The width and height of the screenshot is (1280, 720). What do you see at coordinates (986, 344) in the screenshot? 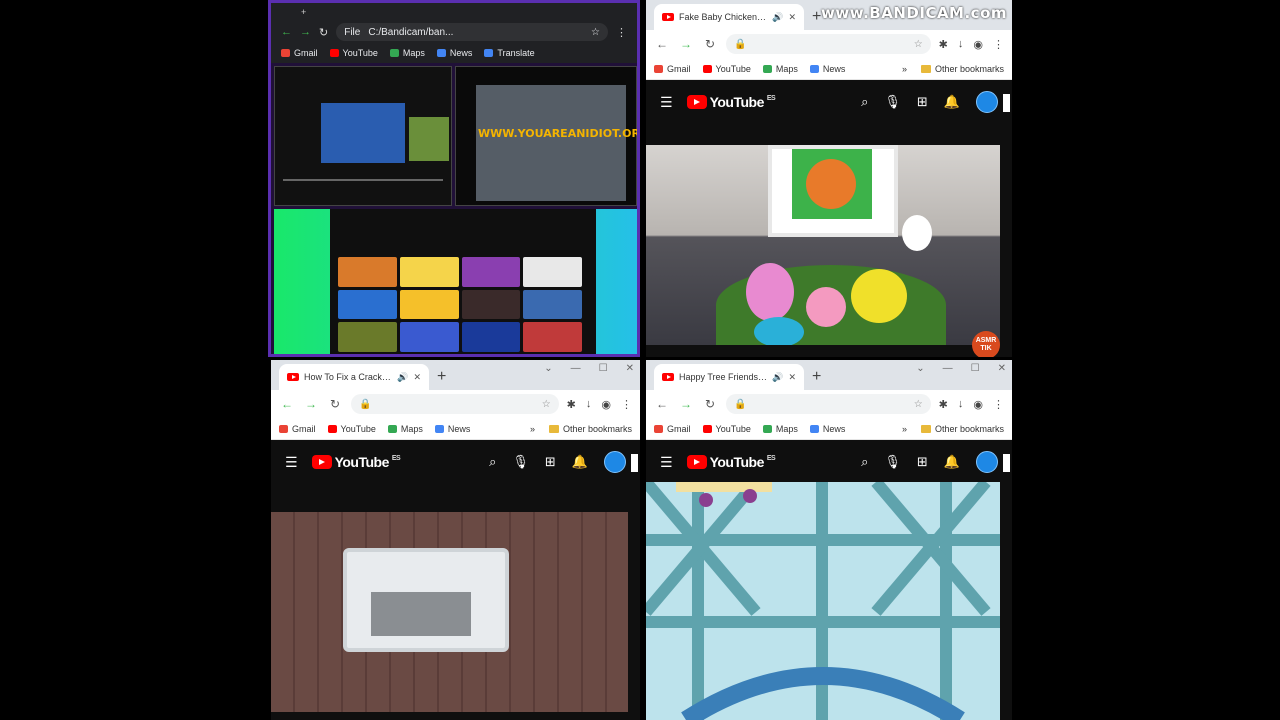
I see `channel-badge: ASMR TIK` at bounding box center [986, 344].